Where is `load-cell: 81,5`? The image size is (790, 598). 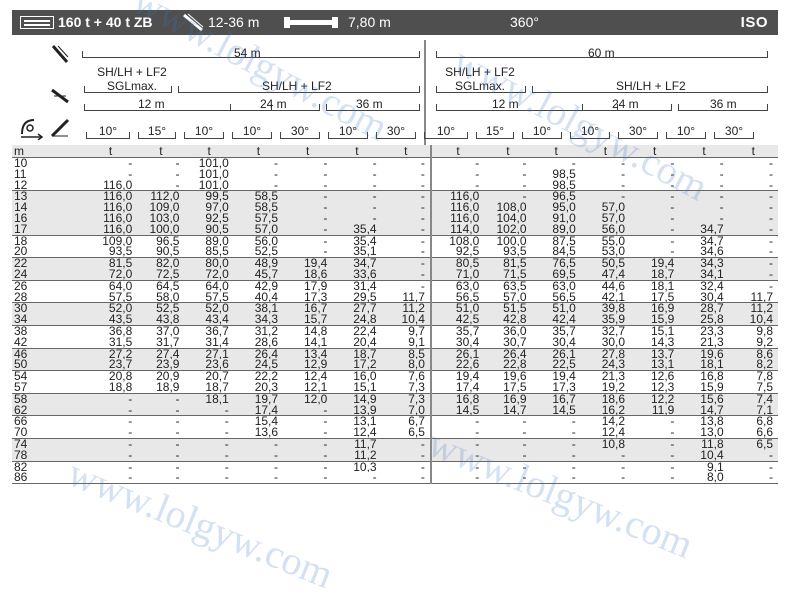 load-cell: 81,5 is located at coordinates (110, 263).